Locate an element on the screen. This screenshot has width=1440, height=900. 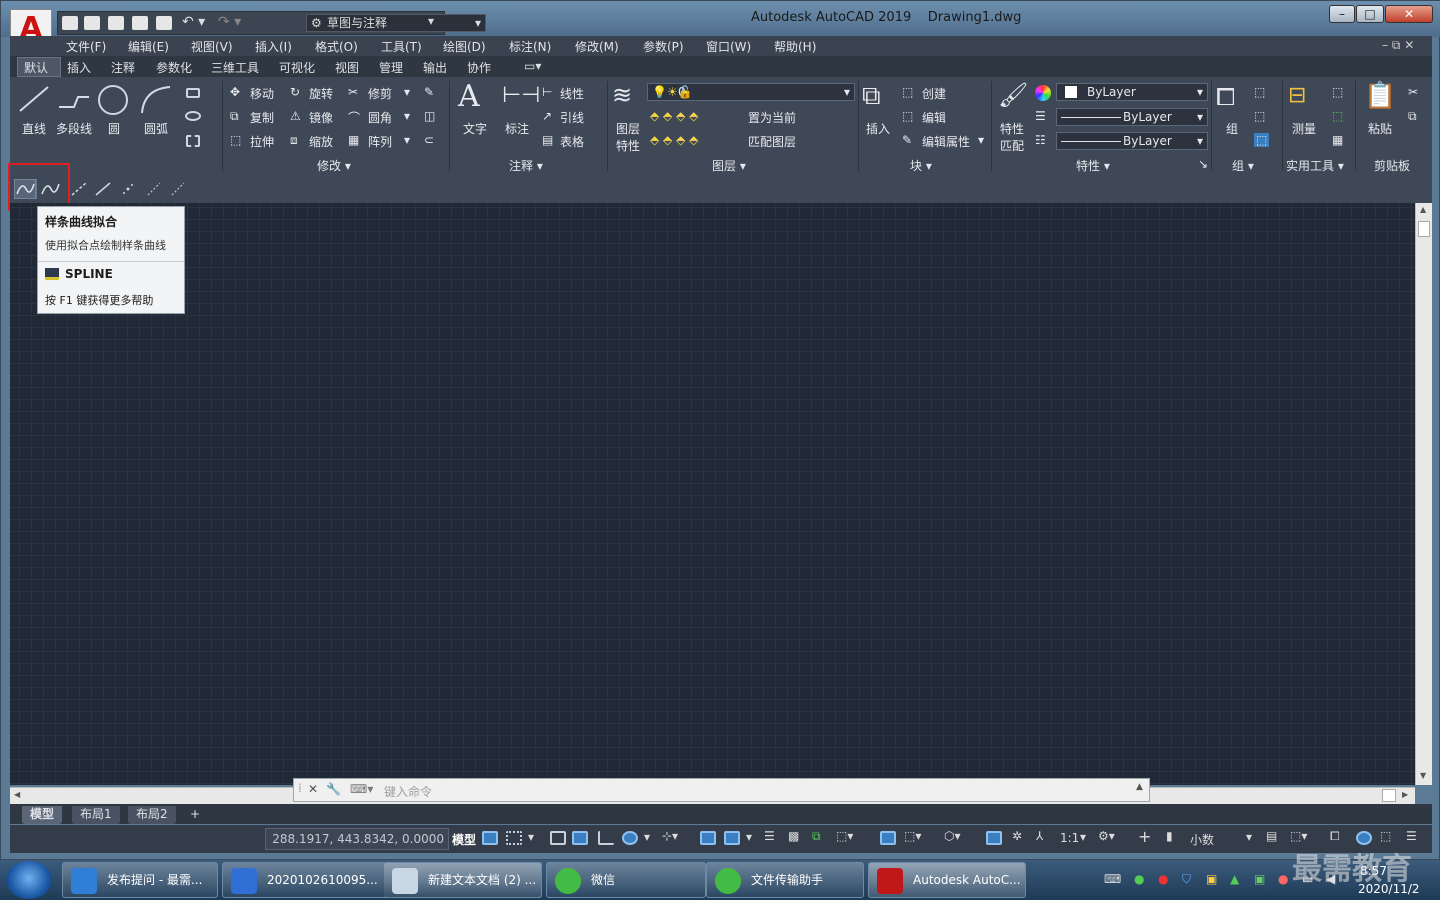
arc-tool-label: 圆弧 is located at coordinates (156, 128).